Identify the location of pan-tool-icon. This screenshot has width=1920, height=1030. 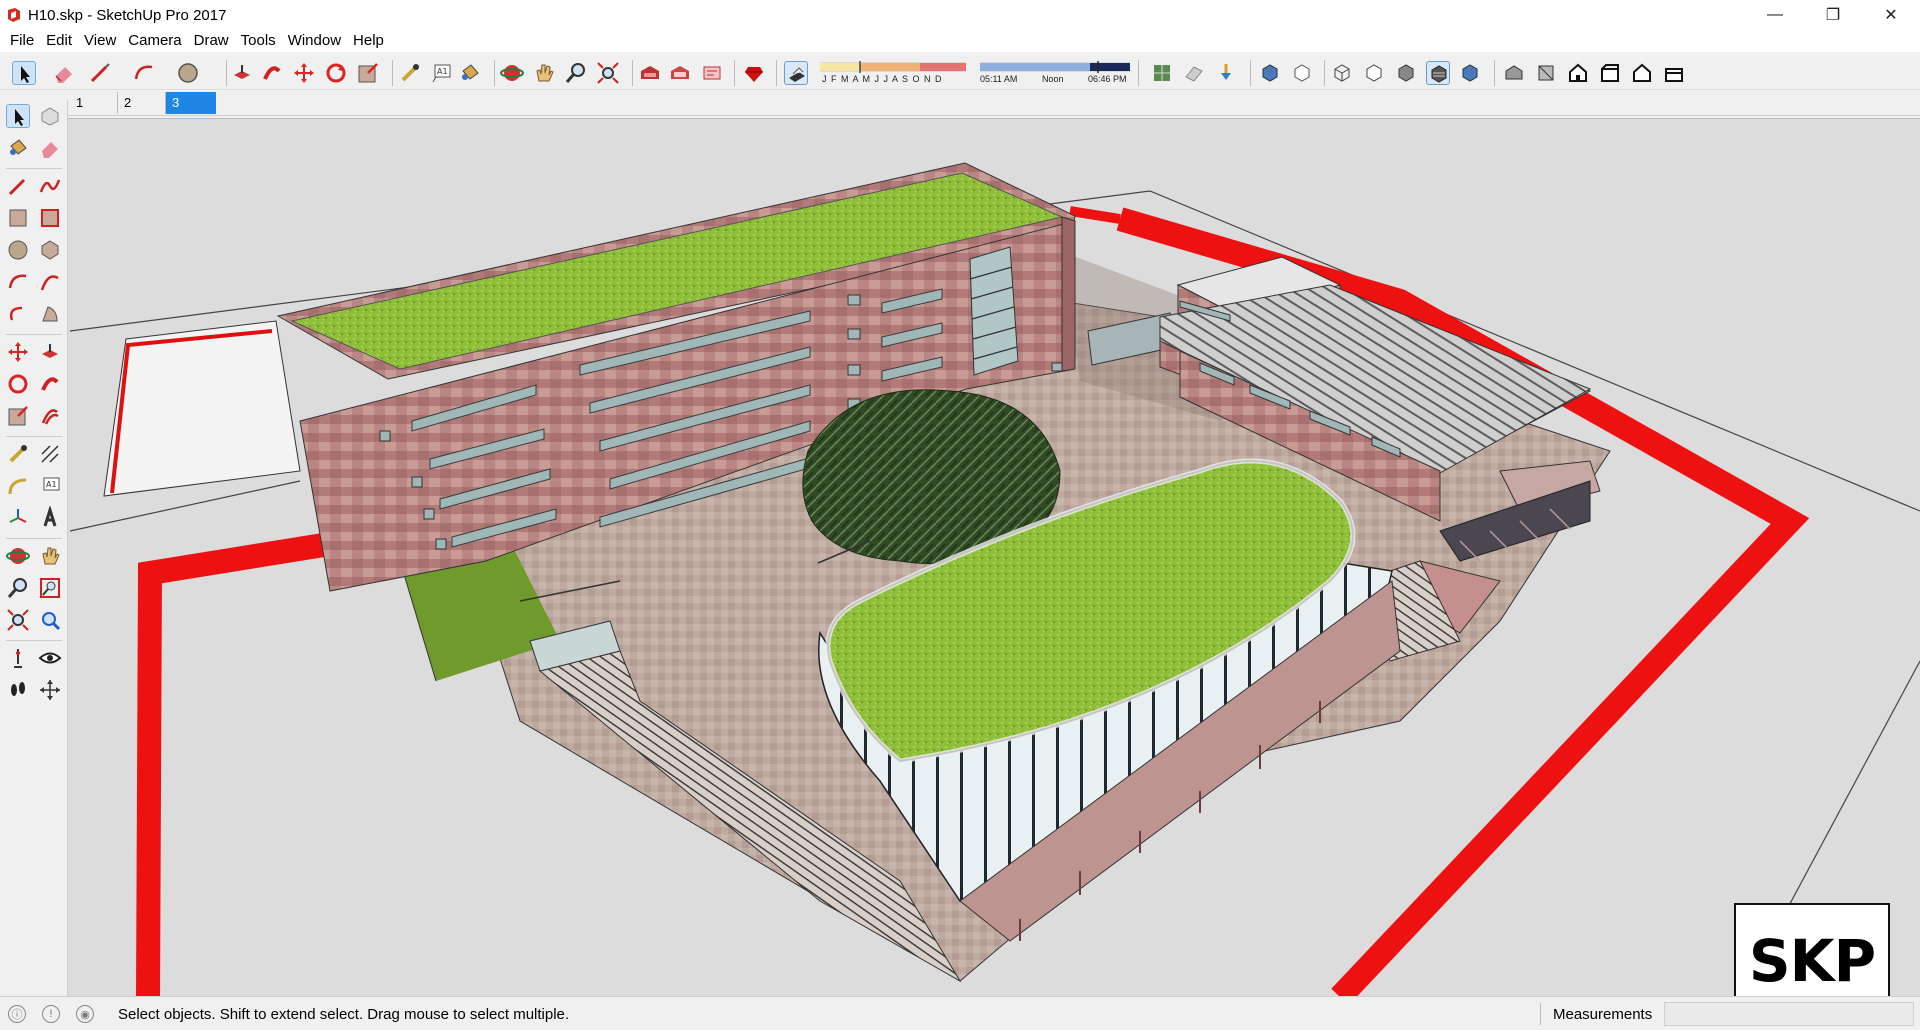
(50, 556).